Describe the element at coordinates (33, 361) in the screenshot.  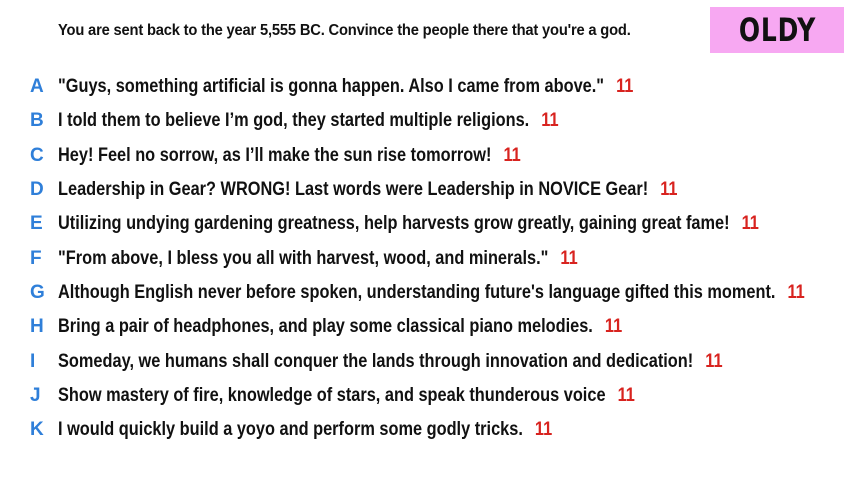
I see `answer-letter: I` at that location.